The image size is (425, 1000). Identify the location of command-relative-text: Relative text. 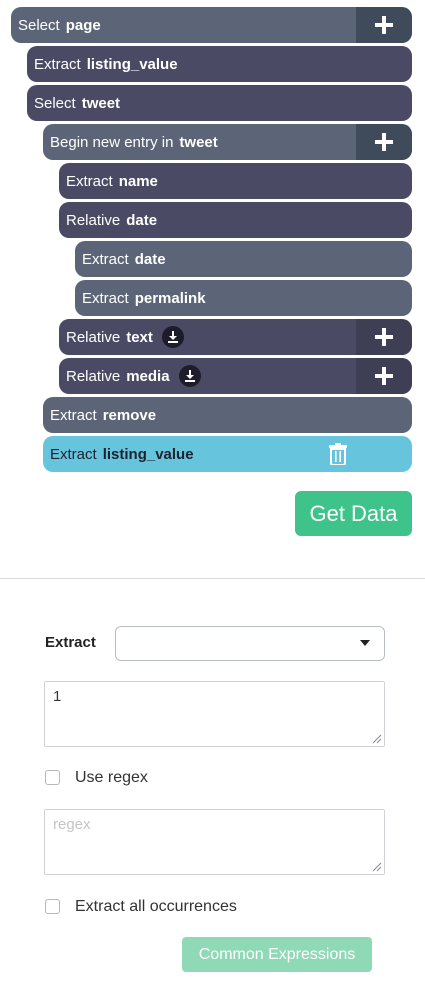
(235, 337).